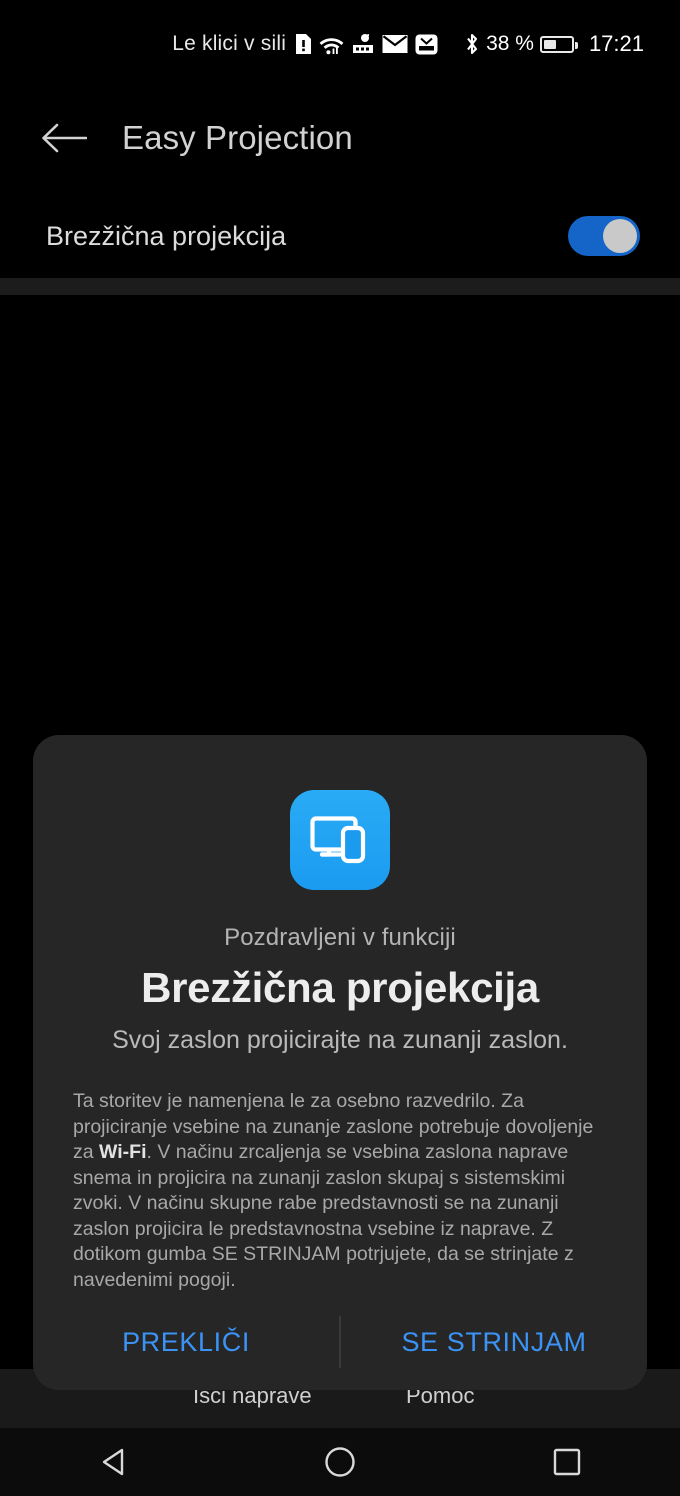 Image resolution: width=680 pixels, height=1496 pixels. I want to click on nav-home-key, so click(340, 1462).